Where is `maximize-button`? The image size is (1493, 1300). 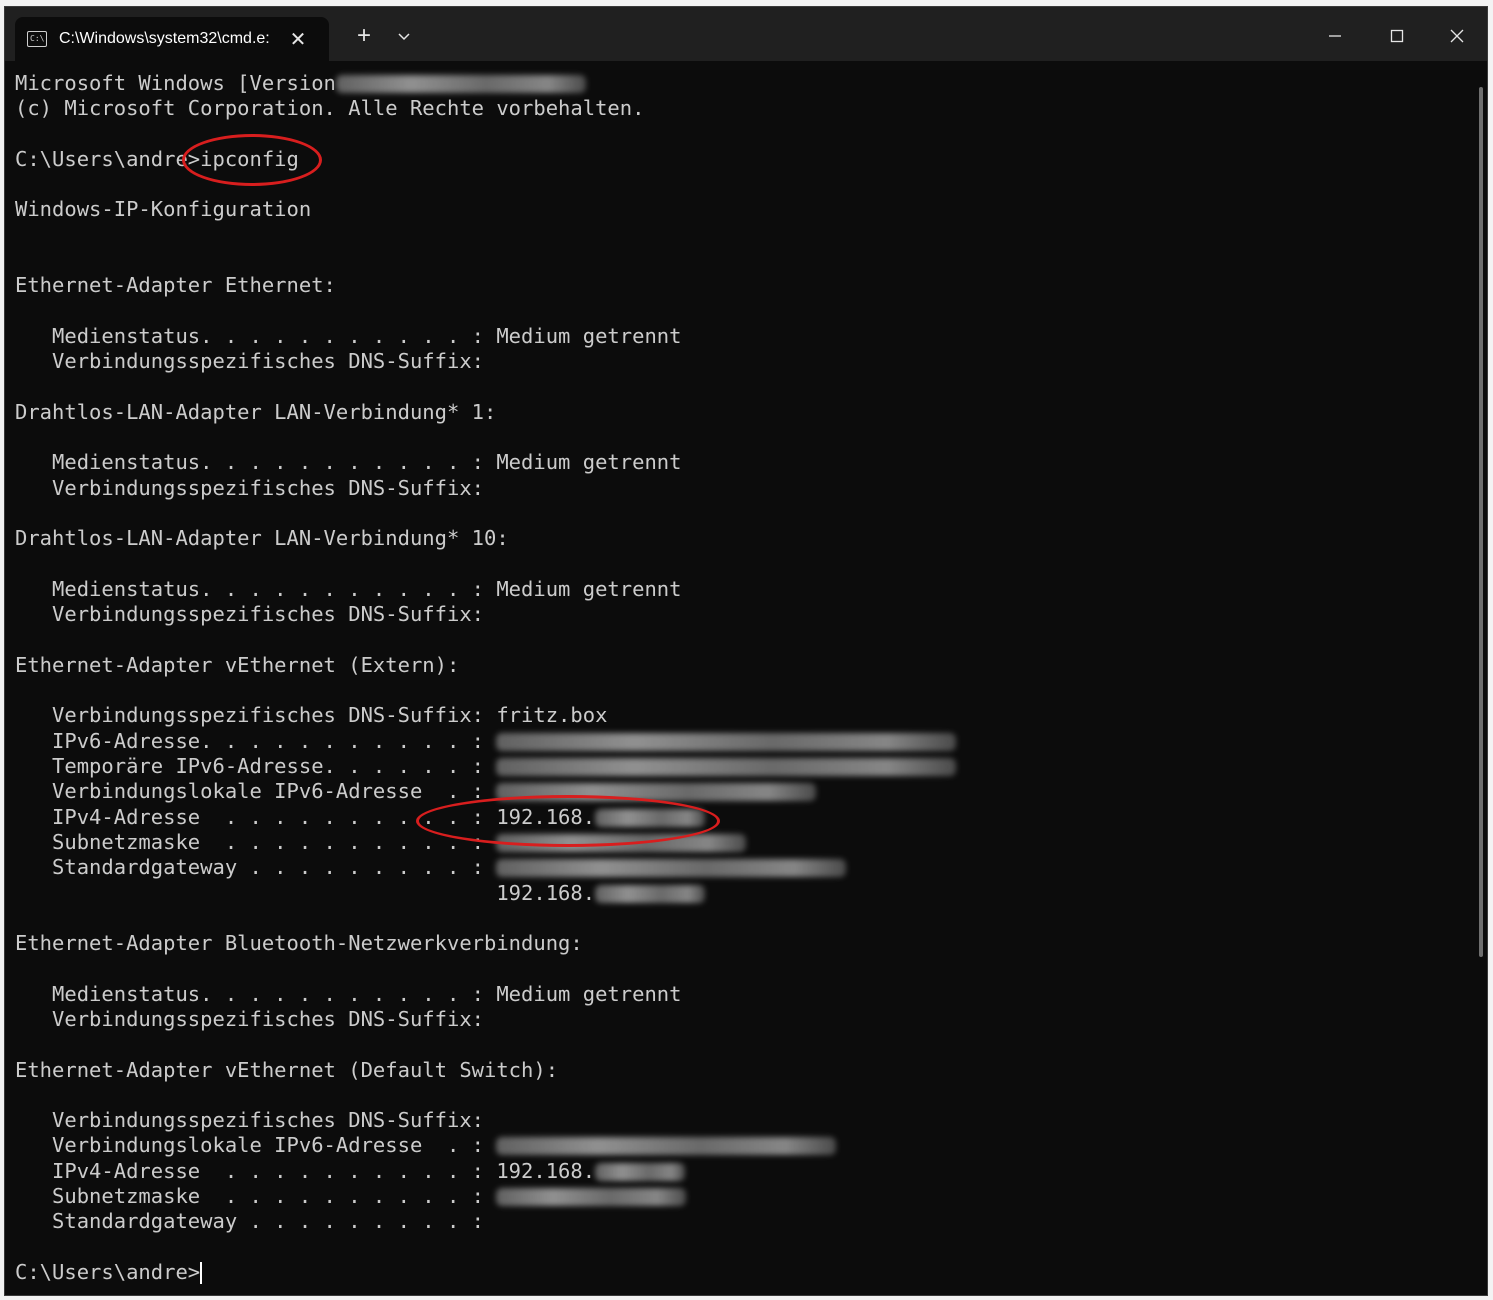 maximize-button is located at coordinates (1397, 36).